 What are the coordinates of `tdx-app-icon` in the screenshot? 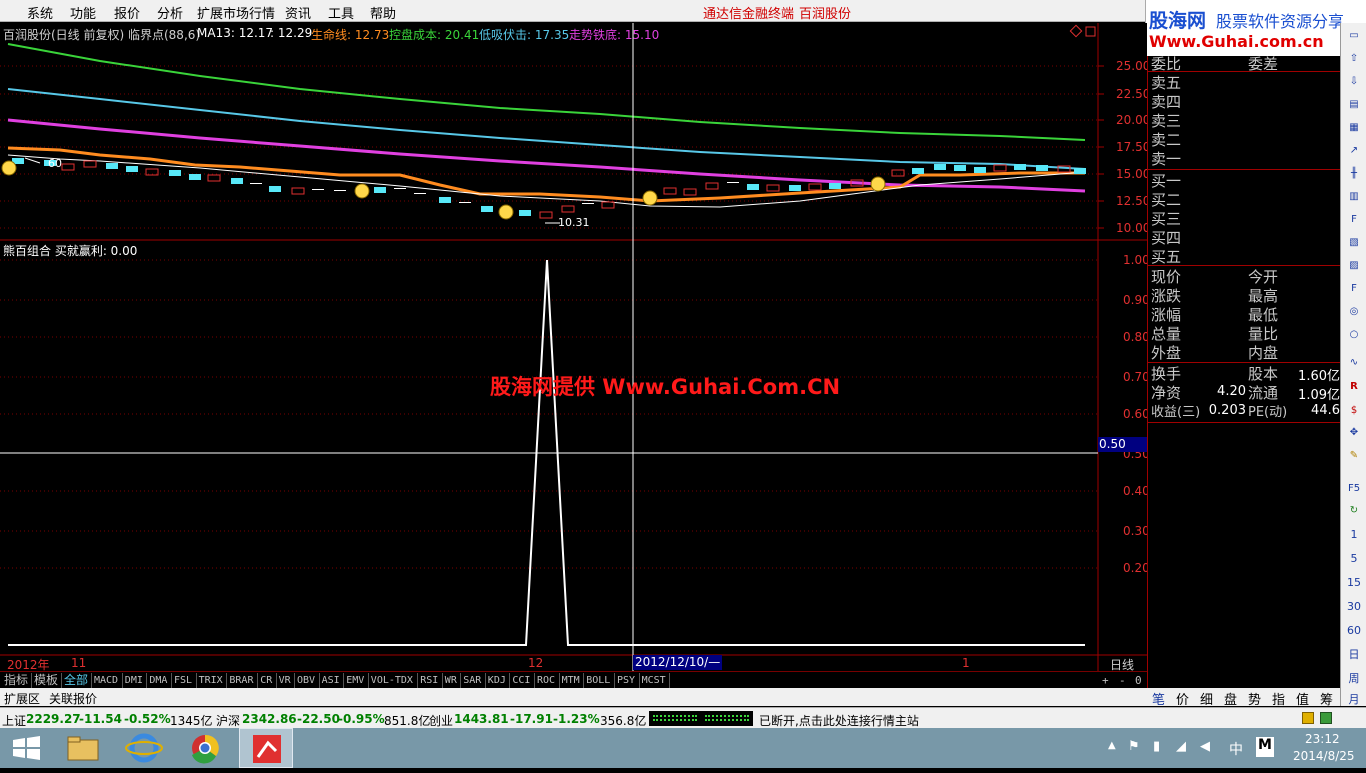 It's located at (266, 748).